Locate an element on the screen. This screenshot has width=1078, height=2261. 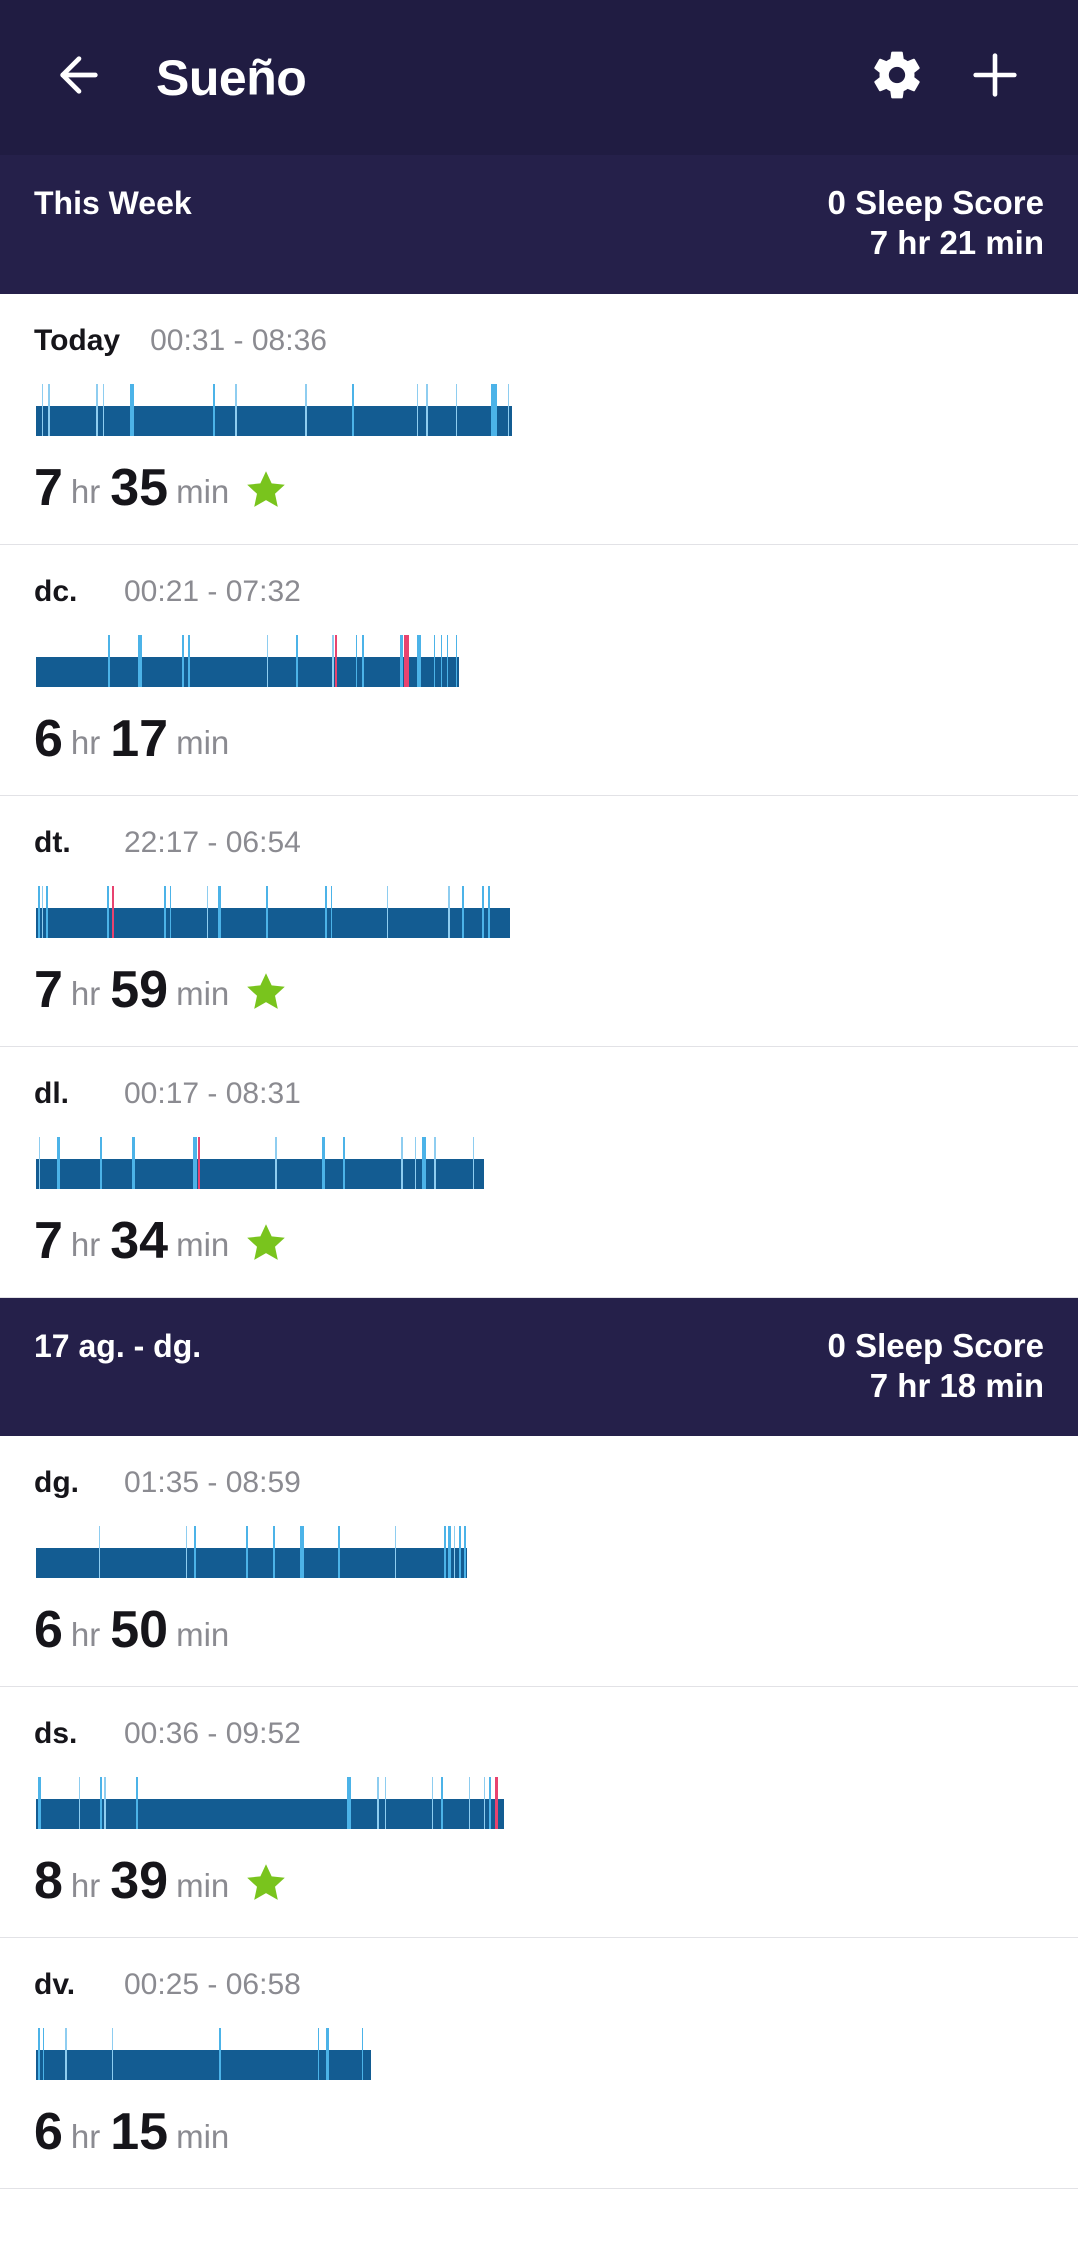
entry-duration: 7 hr 35 min is located at coordinates (539, 488).